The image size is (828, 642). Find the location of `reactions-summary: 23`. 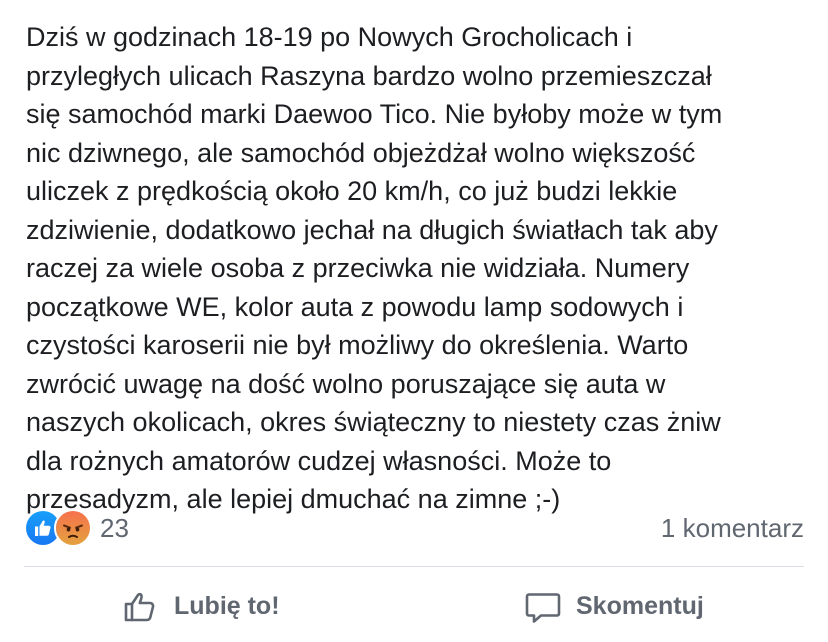

reactions-summary: 23 is located at coordinates (76, 528).